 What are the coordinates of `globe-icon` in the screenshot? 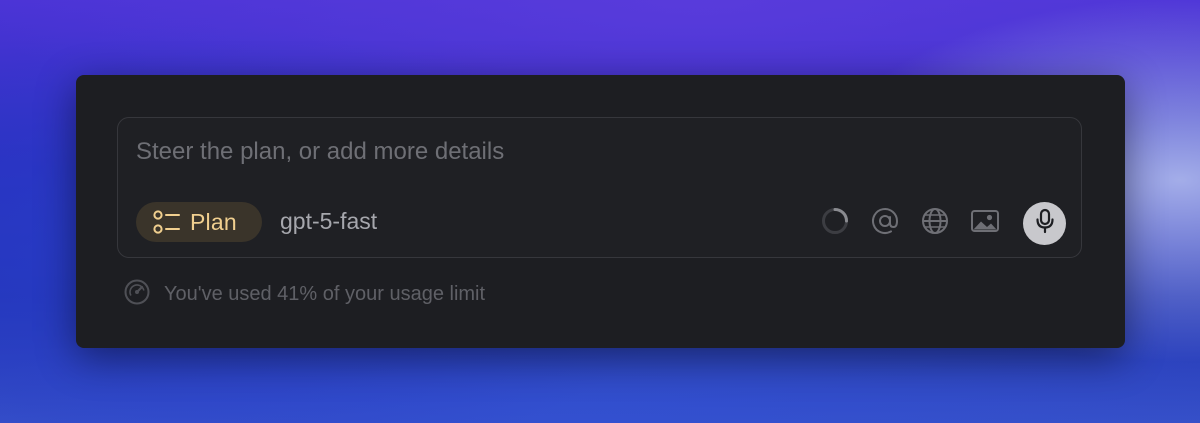 It's located at (935, 221).